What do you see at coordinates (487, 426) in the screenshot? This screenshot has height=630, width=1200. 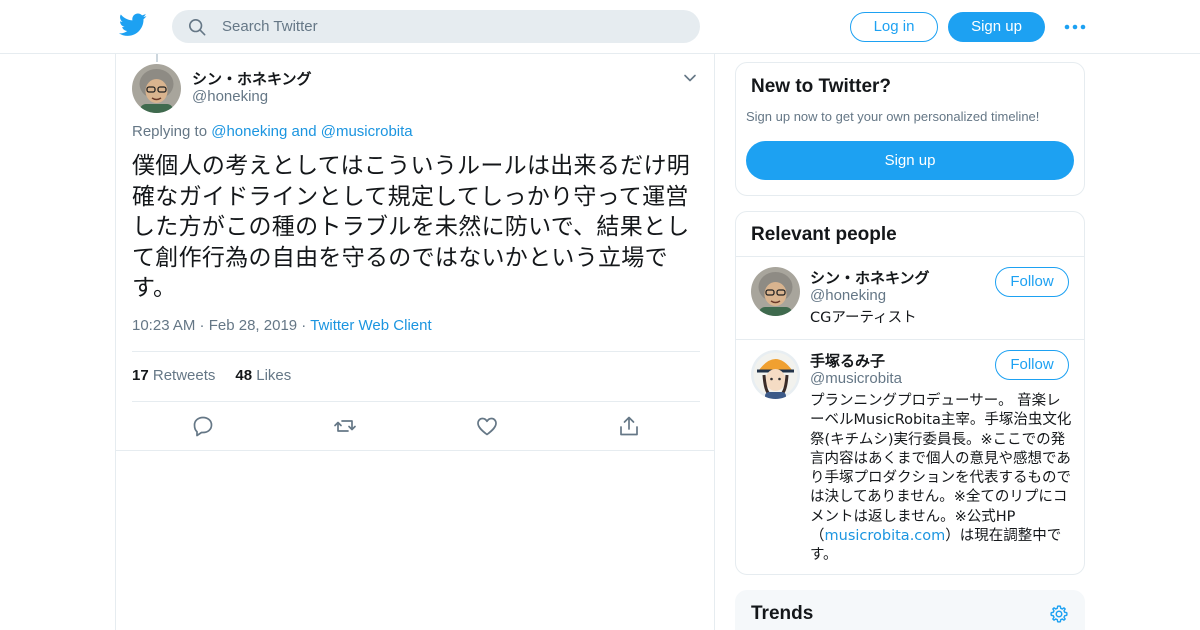 I see `like-heart-icon` at bounding box center [487, 426].